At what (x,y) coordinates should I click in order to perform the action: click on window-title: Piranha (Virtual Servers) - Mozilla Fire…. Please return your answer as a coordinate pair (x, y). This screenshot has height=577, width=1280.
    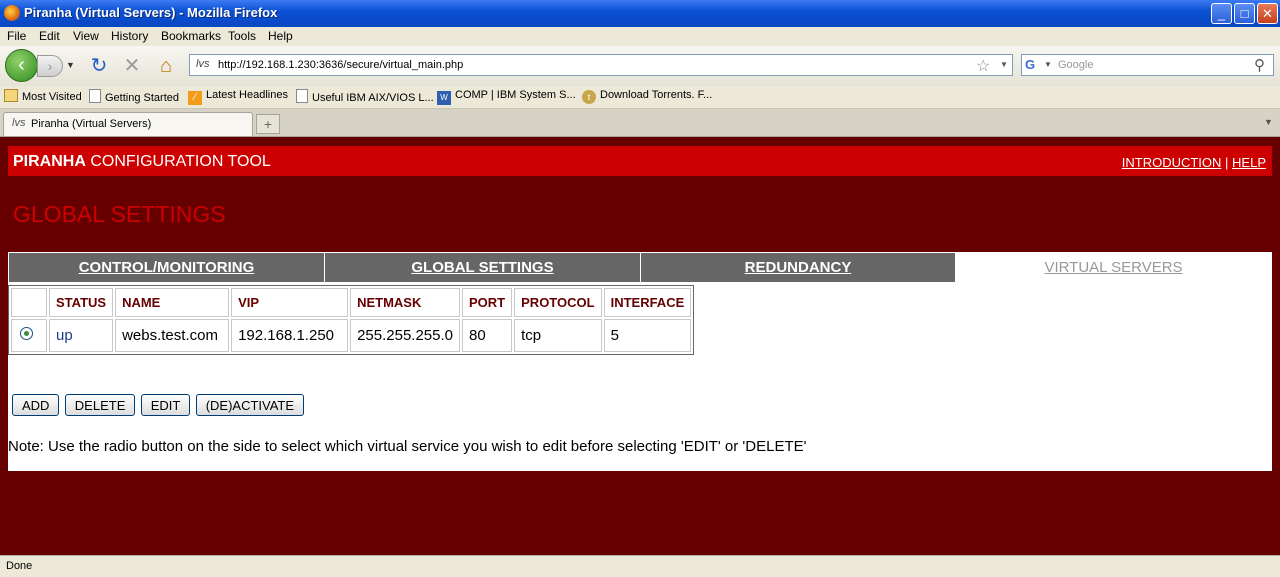
    Looking at the image, I should click on (151, 12).